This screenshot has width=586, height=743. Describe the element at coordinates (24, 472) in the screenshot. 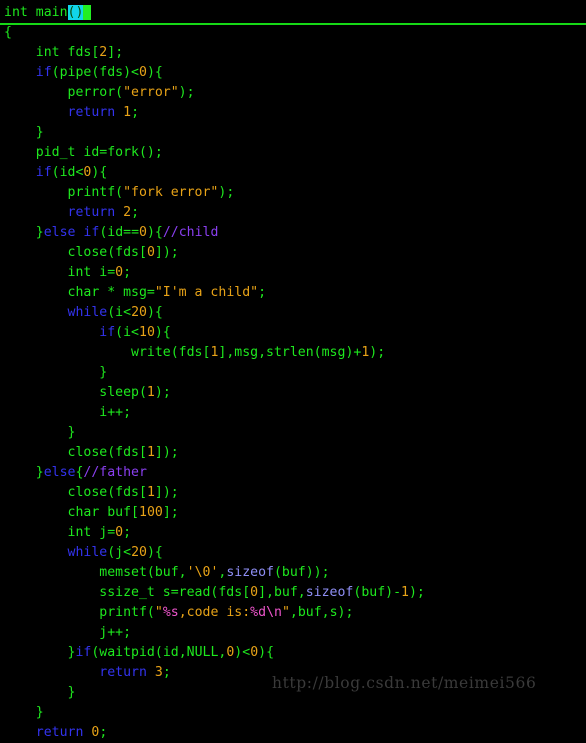

I see `code-token: }` at that location.